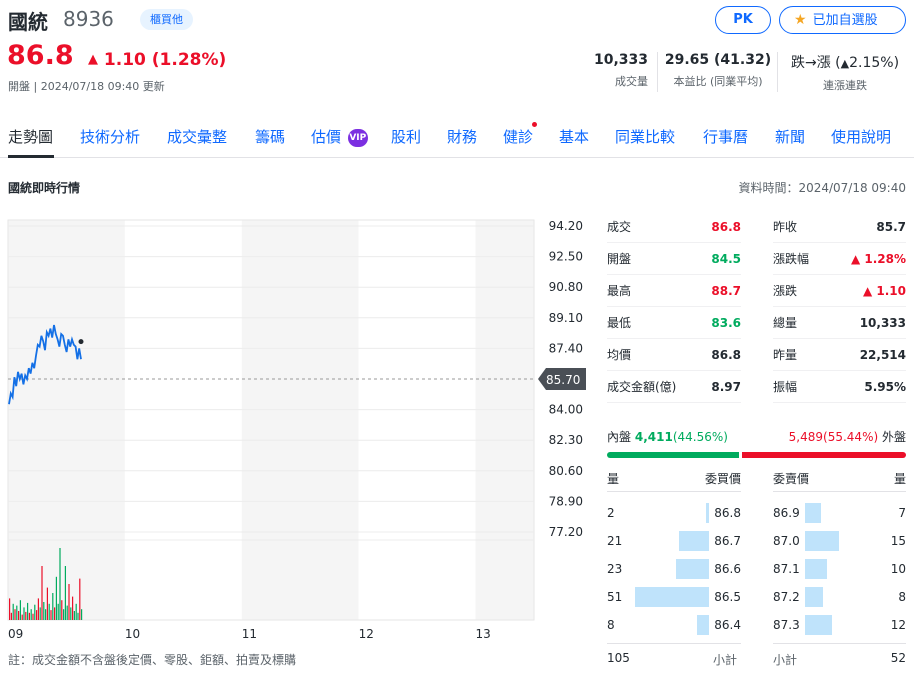  I want to click on inner-value: 4,411, so click(653, 437).